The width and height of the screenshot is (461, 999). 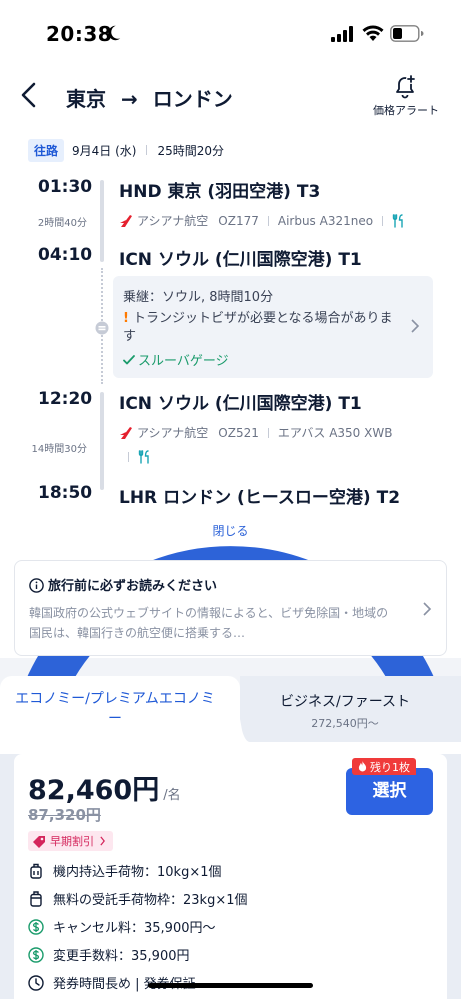 What do you see at coordinates (150, 900) in the screenshot?
I see `feature-text: 無料の受託手荷物枠：23kg×1個` at bounding box center [150, 900].